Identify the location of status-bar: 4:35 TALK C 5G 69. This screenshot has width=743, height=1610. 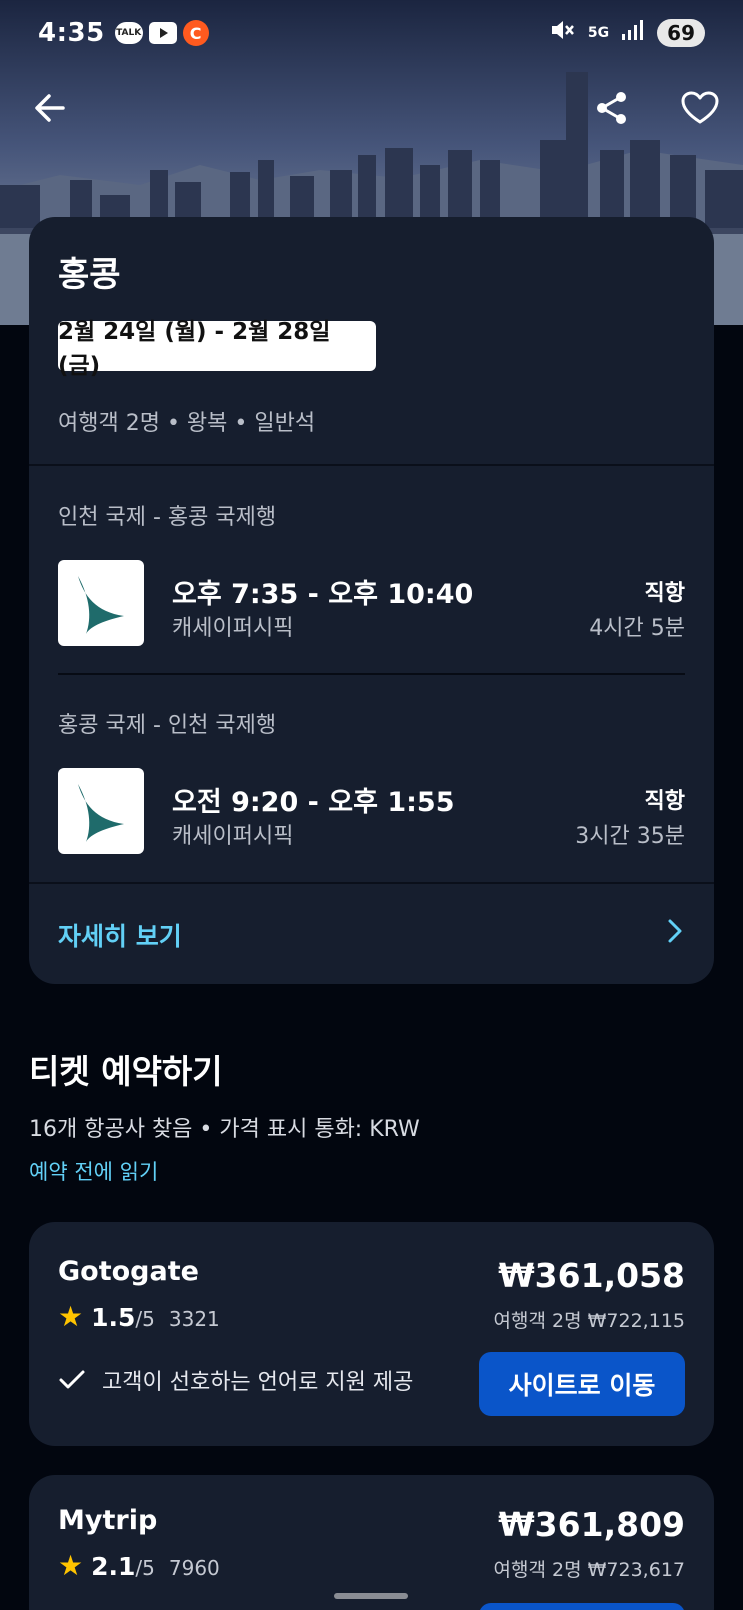
(371, 33).